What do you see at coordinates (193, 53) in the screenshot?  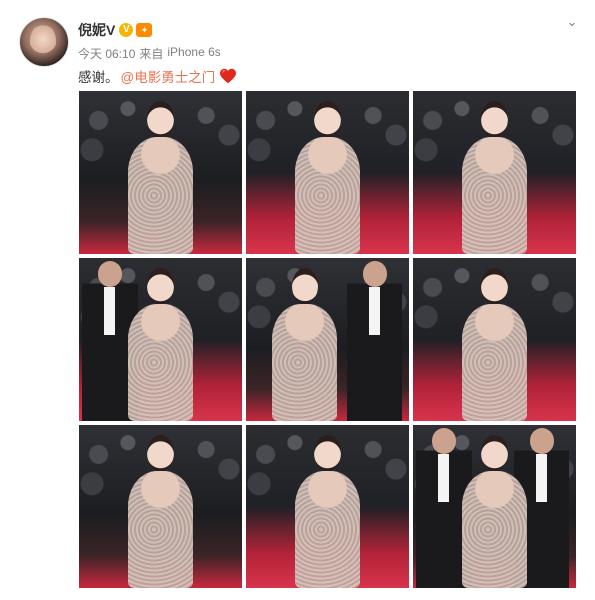 I see `post-source: iPhone 6s` at bounding box center [193, 53].